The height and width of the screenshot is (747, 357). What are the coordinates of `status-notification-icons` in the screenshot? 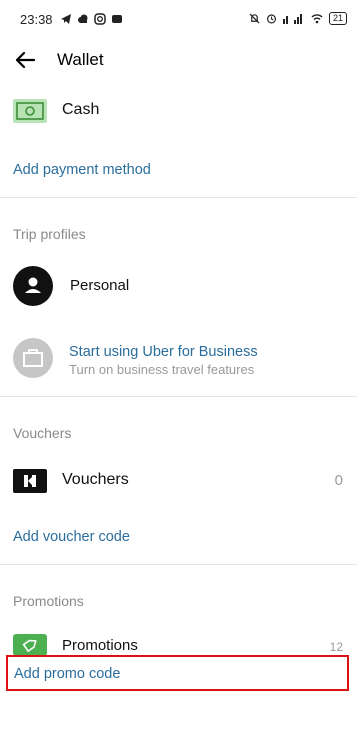 It's located at (91, 19).